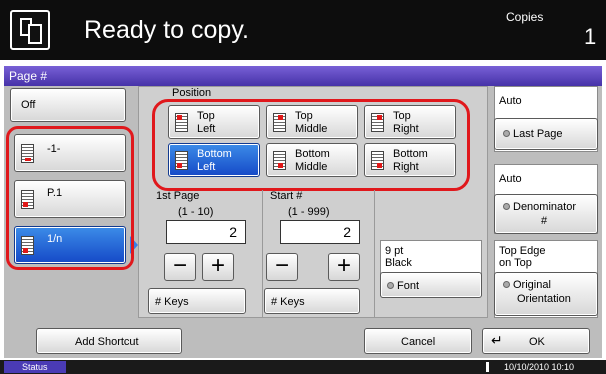  Describe the element at coordinates (180, 267) in the screenshot. I see `first-page-minus-button: −` at that location.